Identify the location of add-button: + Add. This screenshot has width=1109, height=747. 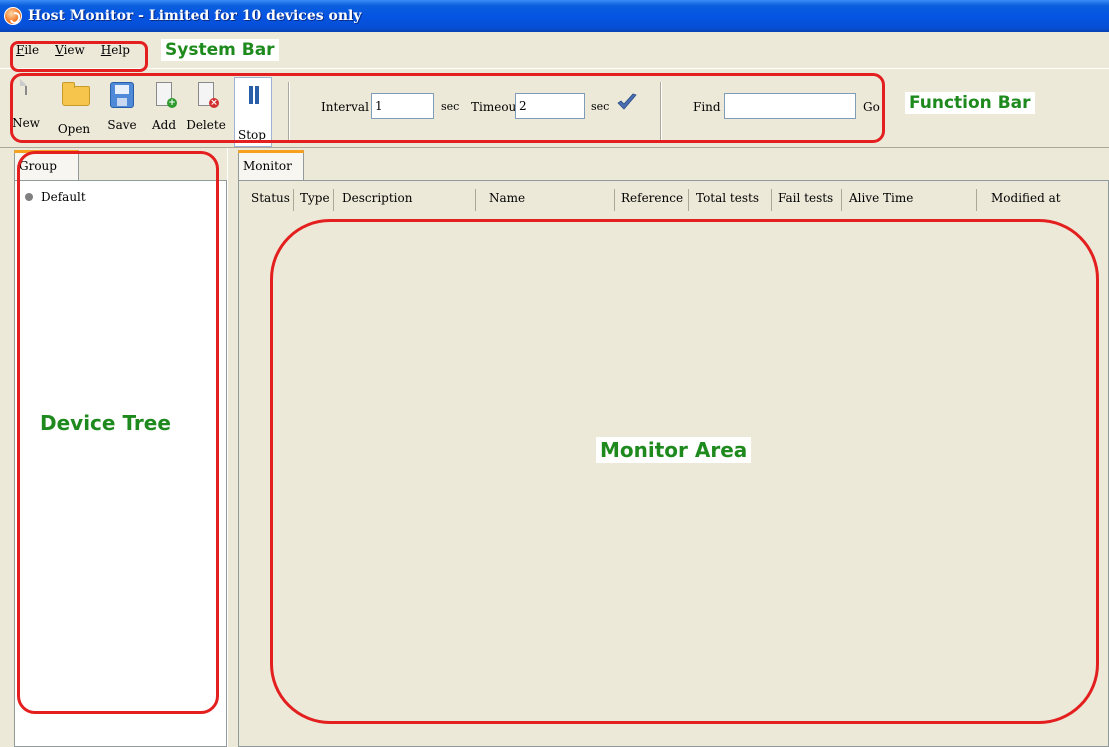
(164, 106).